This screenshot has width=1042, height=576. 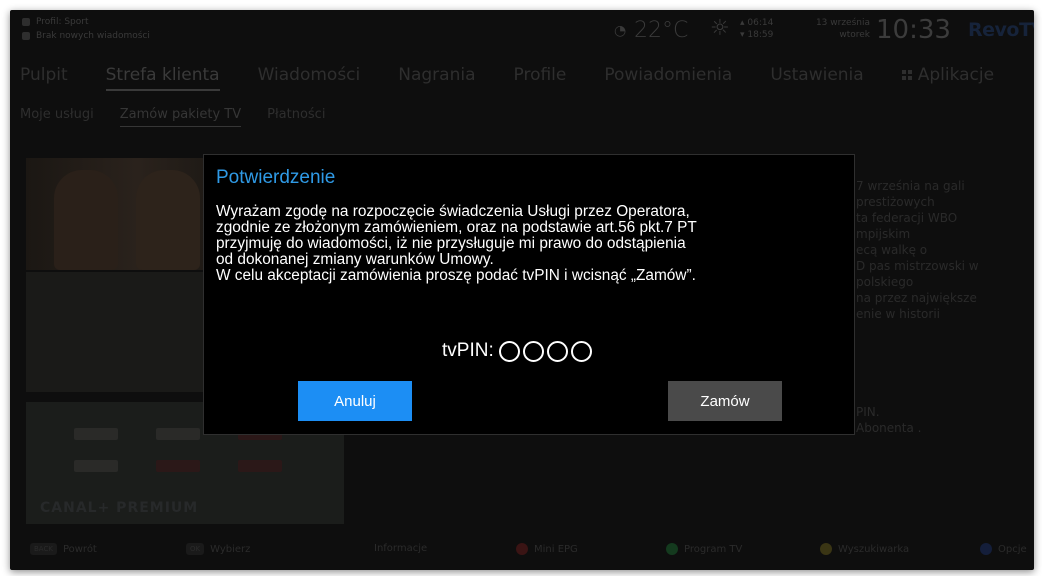 I want to click on green-button-icon, so click(x=672, y=549).